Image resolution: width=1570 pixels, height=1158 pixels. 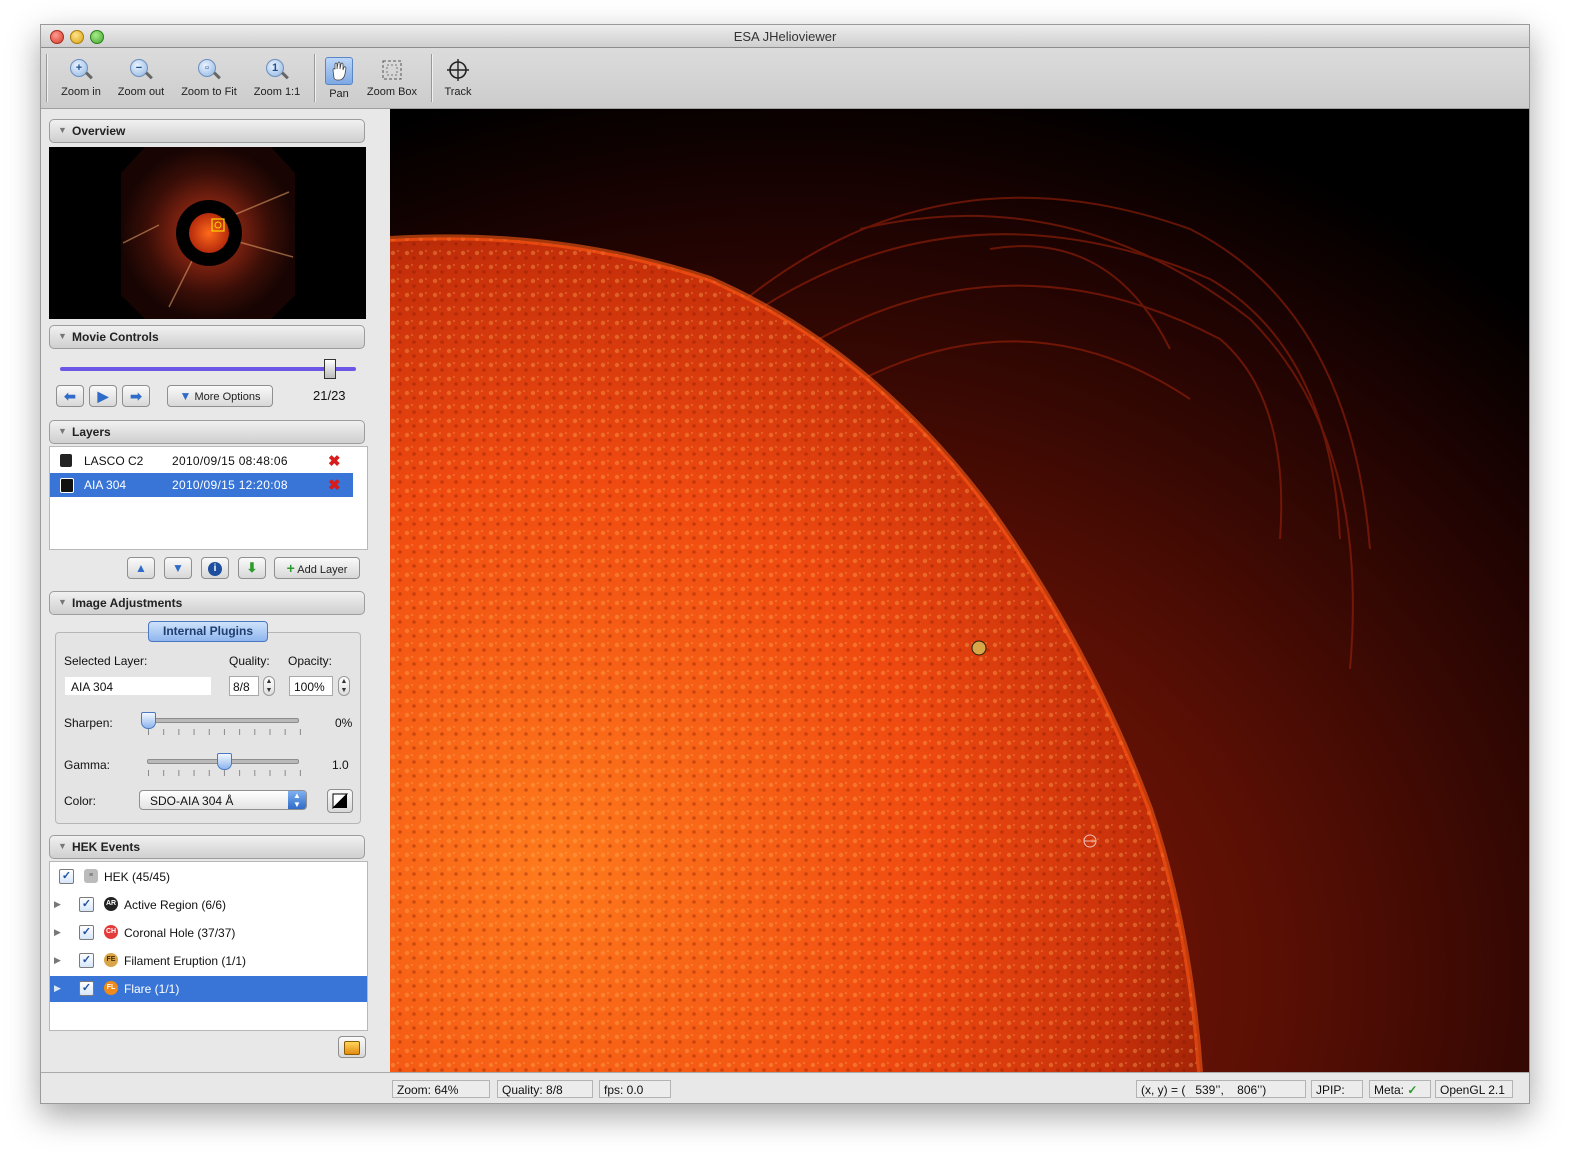 I want to click on opengl-status: OpenGL 2.1, so click(x=1474, y=1089).